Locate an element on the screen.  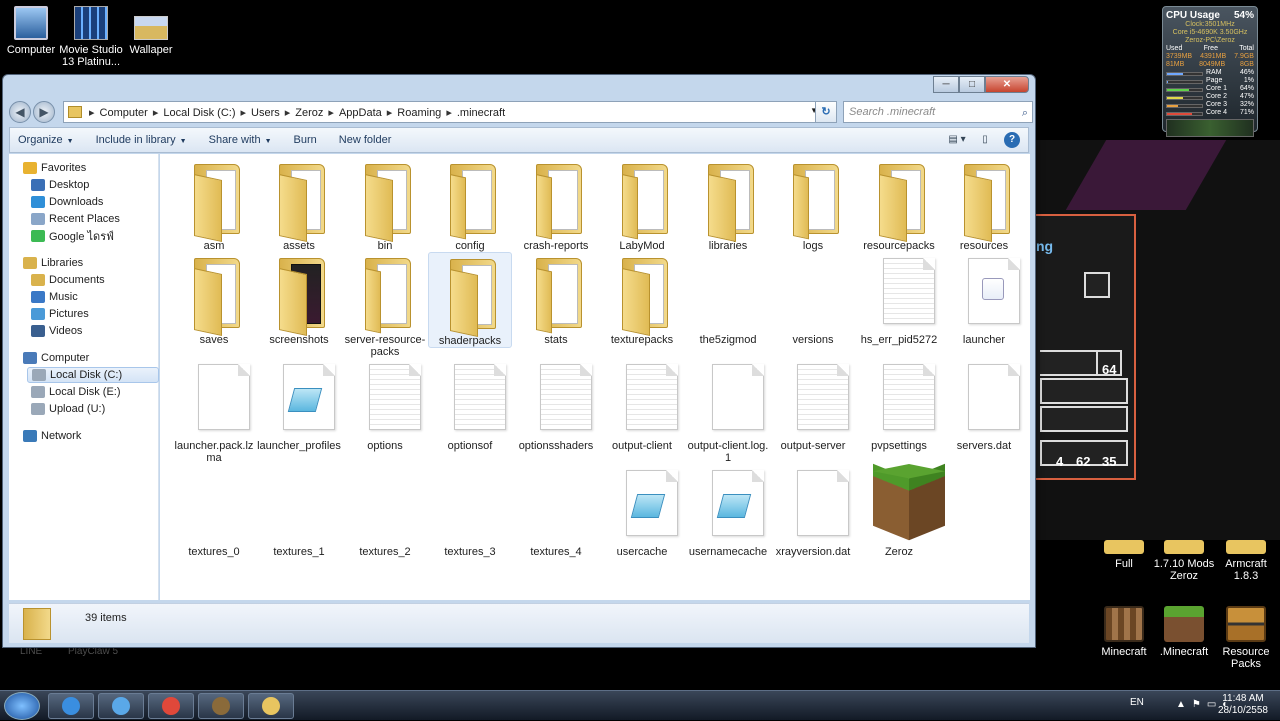
file-item: textures_1 is located at coordinates (299, 511).